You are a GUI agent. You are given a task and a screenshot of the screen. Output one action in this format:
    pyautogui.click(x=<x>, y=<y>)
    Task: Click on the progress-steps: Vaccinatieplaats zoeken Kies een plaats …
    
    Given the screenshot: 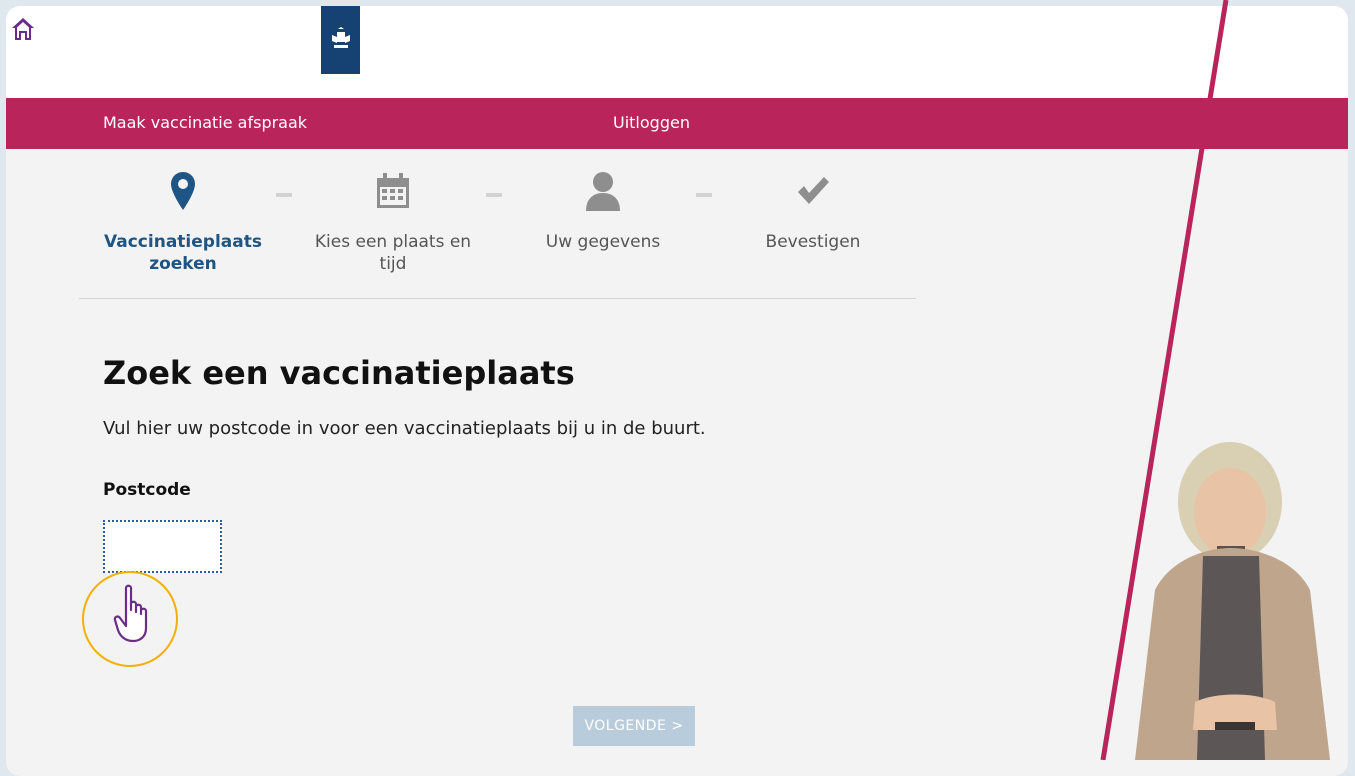 What is the action you would take?
    pyautogui.click(x=506, y=224)
    